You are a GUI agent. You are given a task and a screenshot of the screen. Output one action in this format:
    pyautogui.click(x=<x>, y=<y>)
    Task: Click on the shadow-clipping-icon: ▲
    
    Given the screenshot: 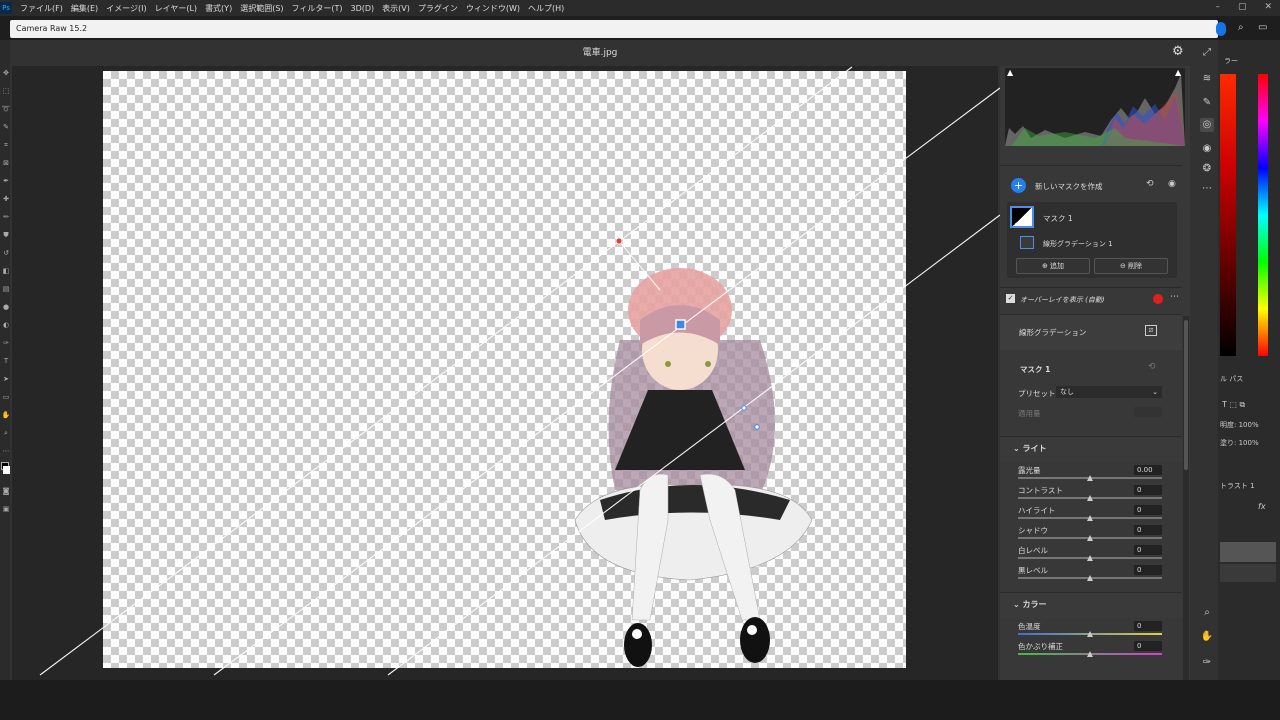 What is the action you would take?
    pyautogui.click(x=1010, y=72)
    